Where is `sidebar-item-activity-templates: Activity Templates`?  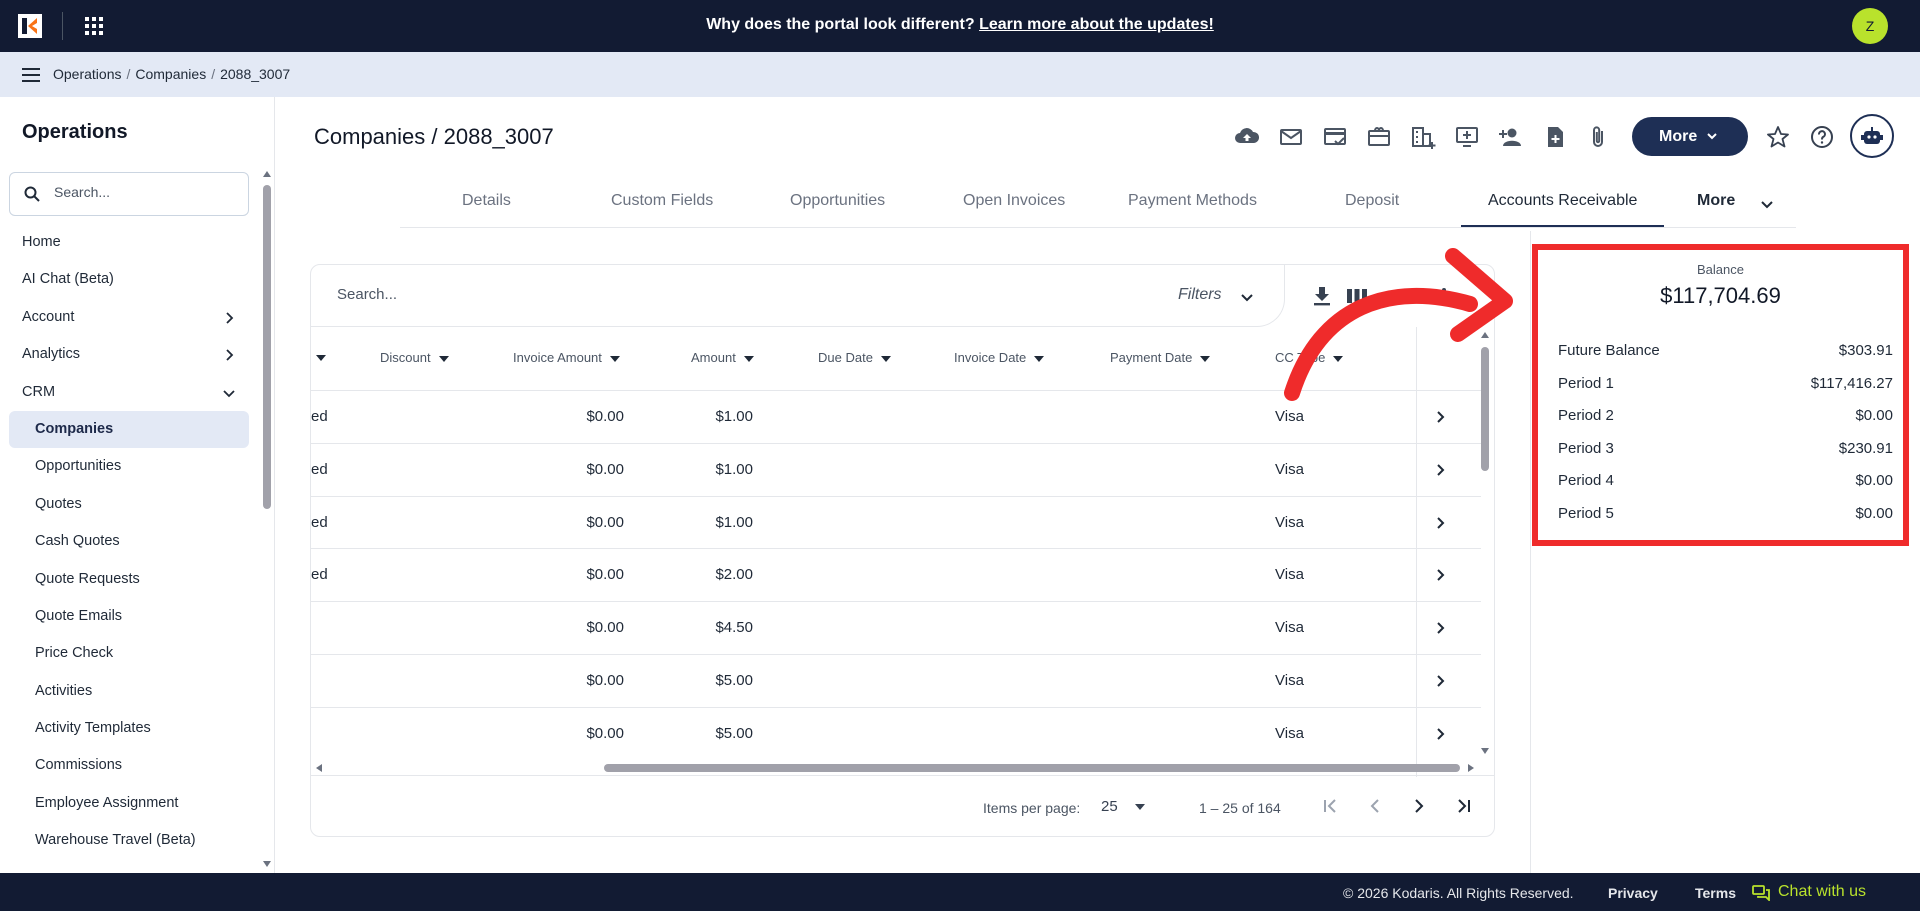
sidebar-item-activity-templates: Activity Templates is located at coordinates (129, 728).